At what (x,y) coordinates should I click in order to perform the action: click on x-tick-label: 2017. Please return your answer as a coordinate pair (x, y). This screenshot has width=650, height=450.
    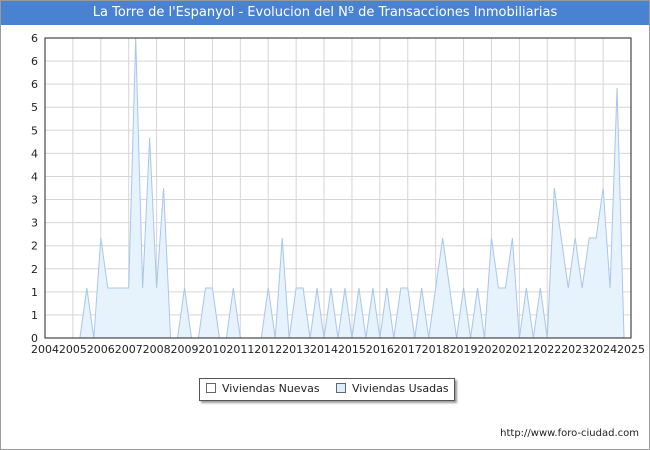
    Looking at the image, I should click on (408, 349).